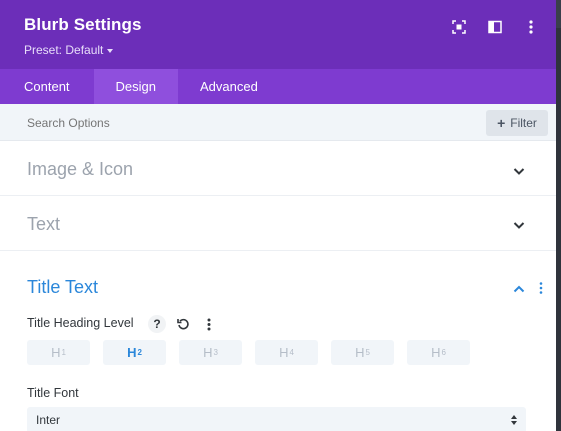 The image size is (561, 431). I want to click on plus-icon: +, so click(501, 123).